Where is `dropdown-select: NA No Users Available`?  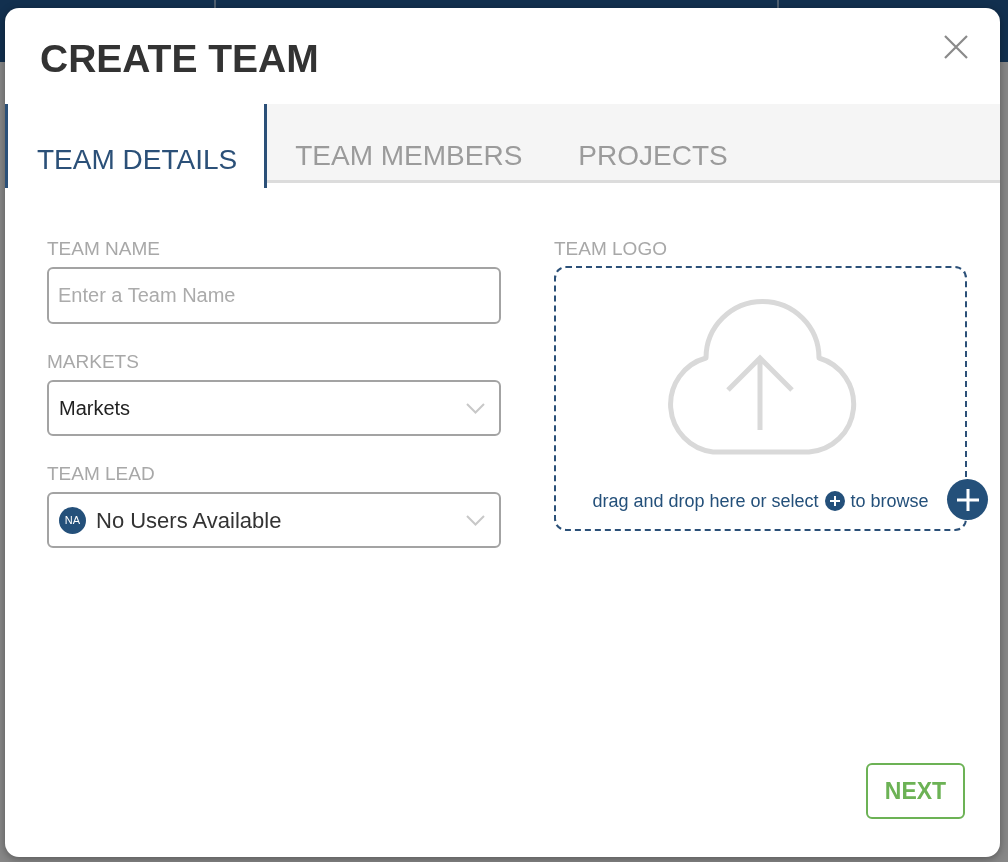
dropdown-select: NA No Users Available is located at coordinates (274, 520).